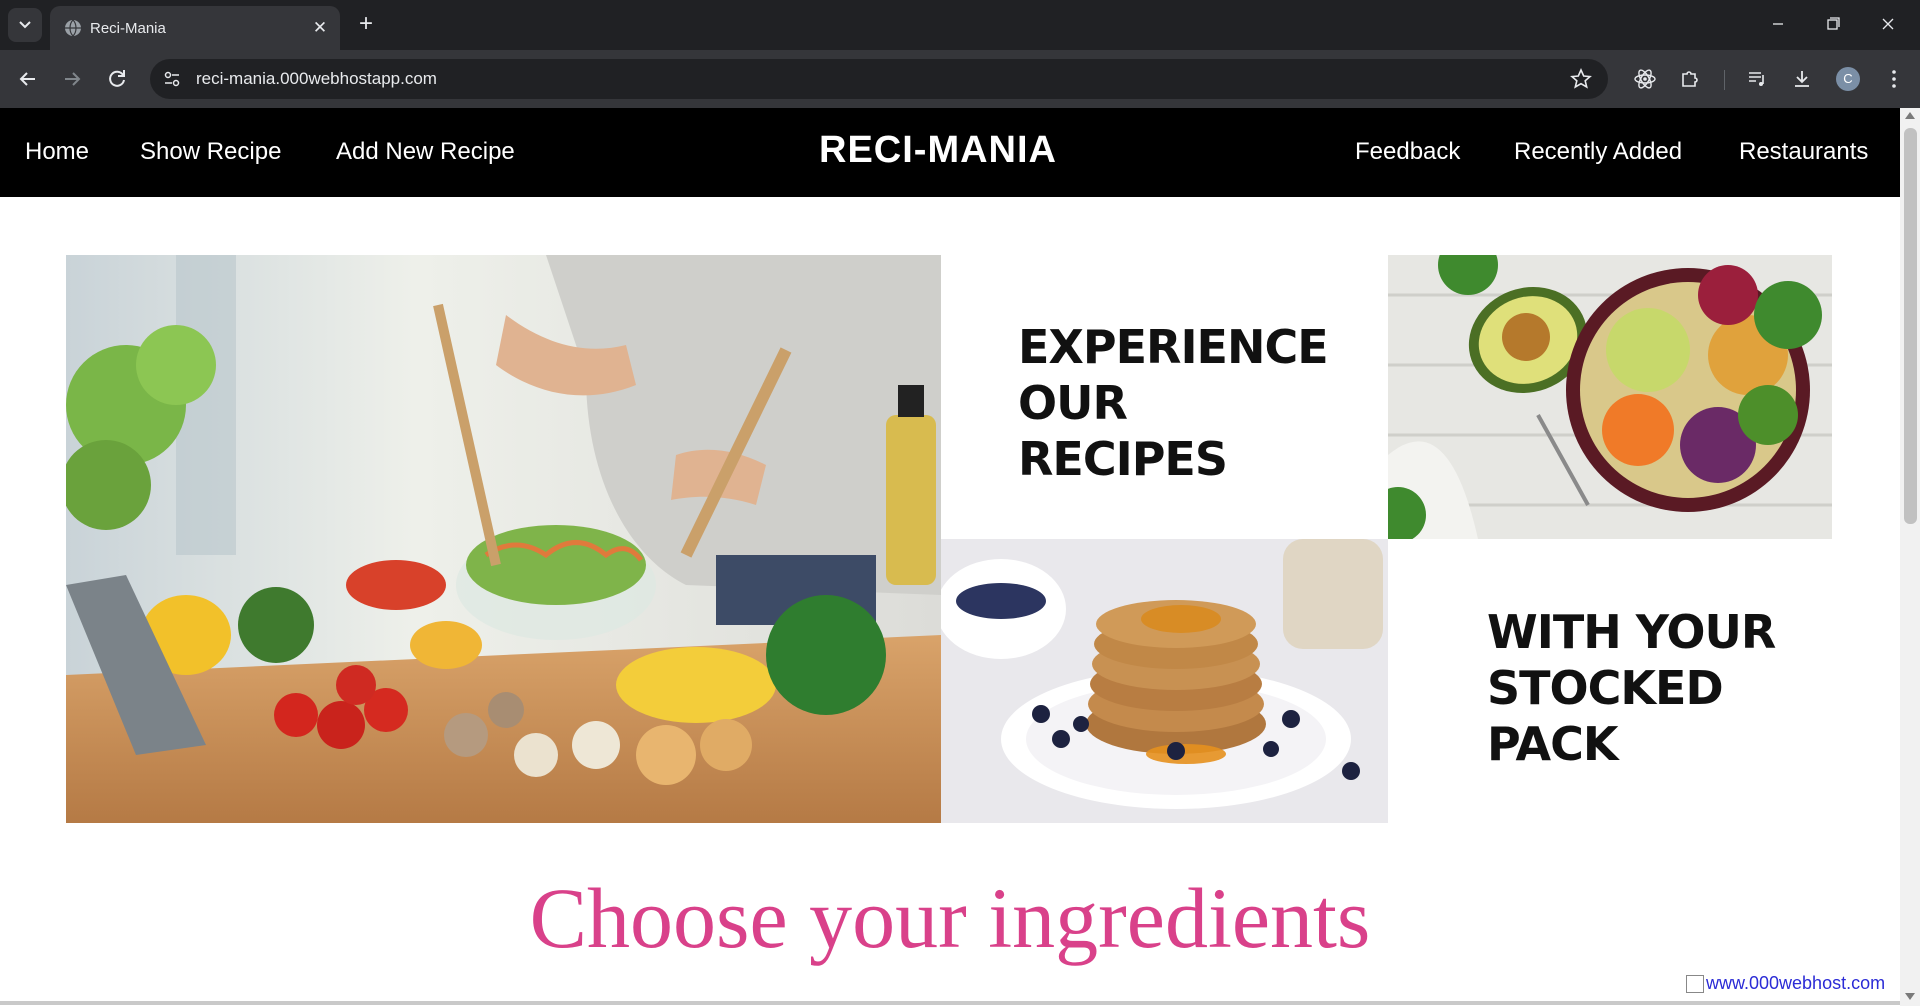 The width and height of the screenshot is (1920, 1006). I want to click on chevron-down-icon, so click(25, 25).